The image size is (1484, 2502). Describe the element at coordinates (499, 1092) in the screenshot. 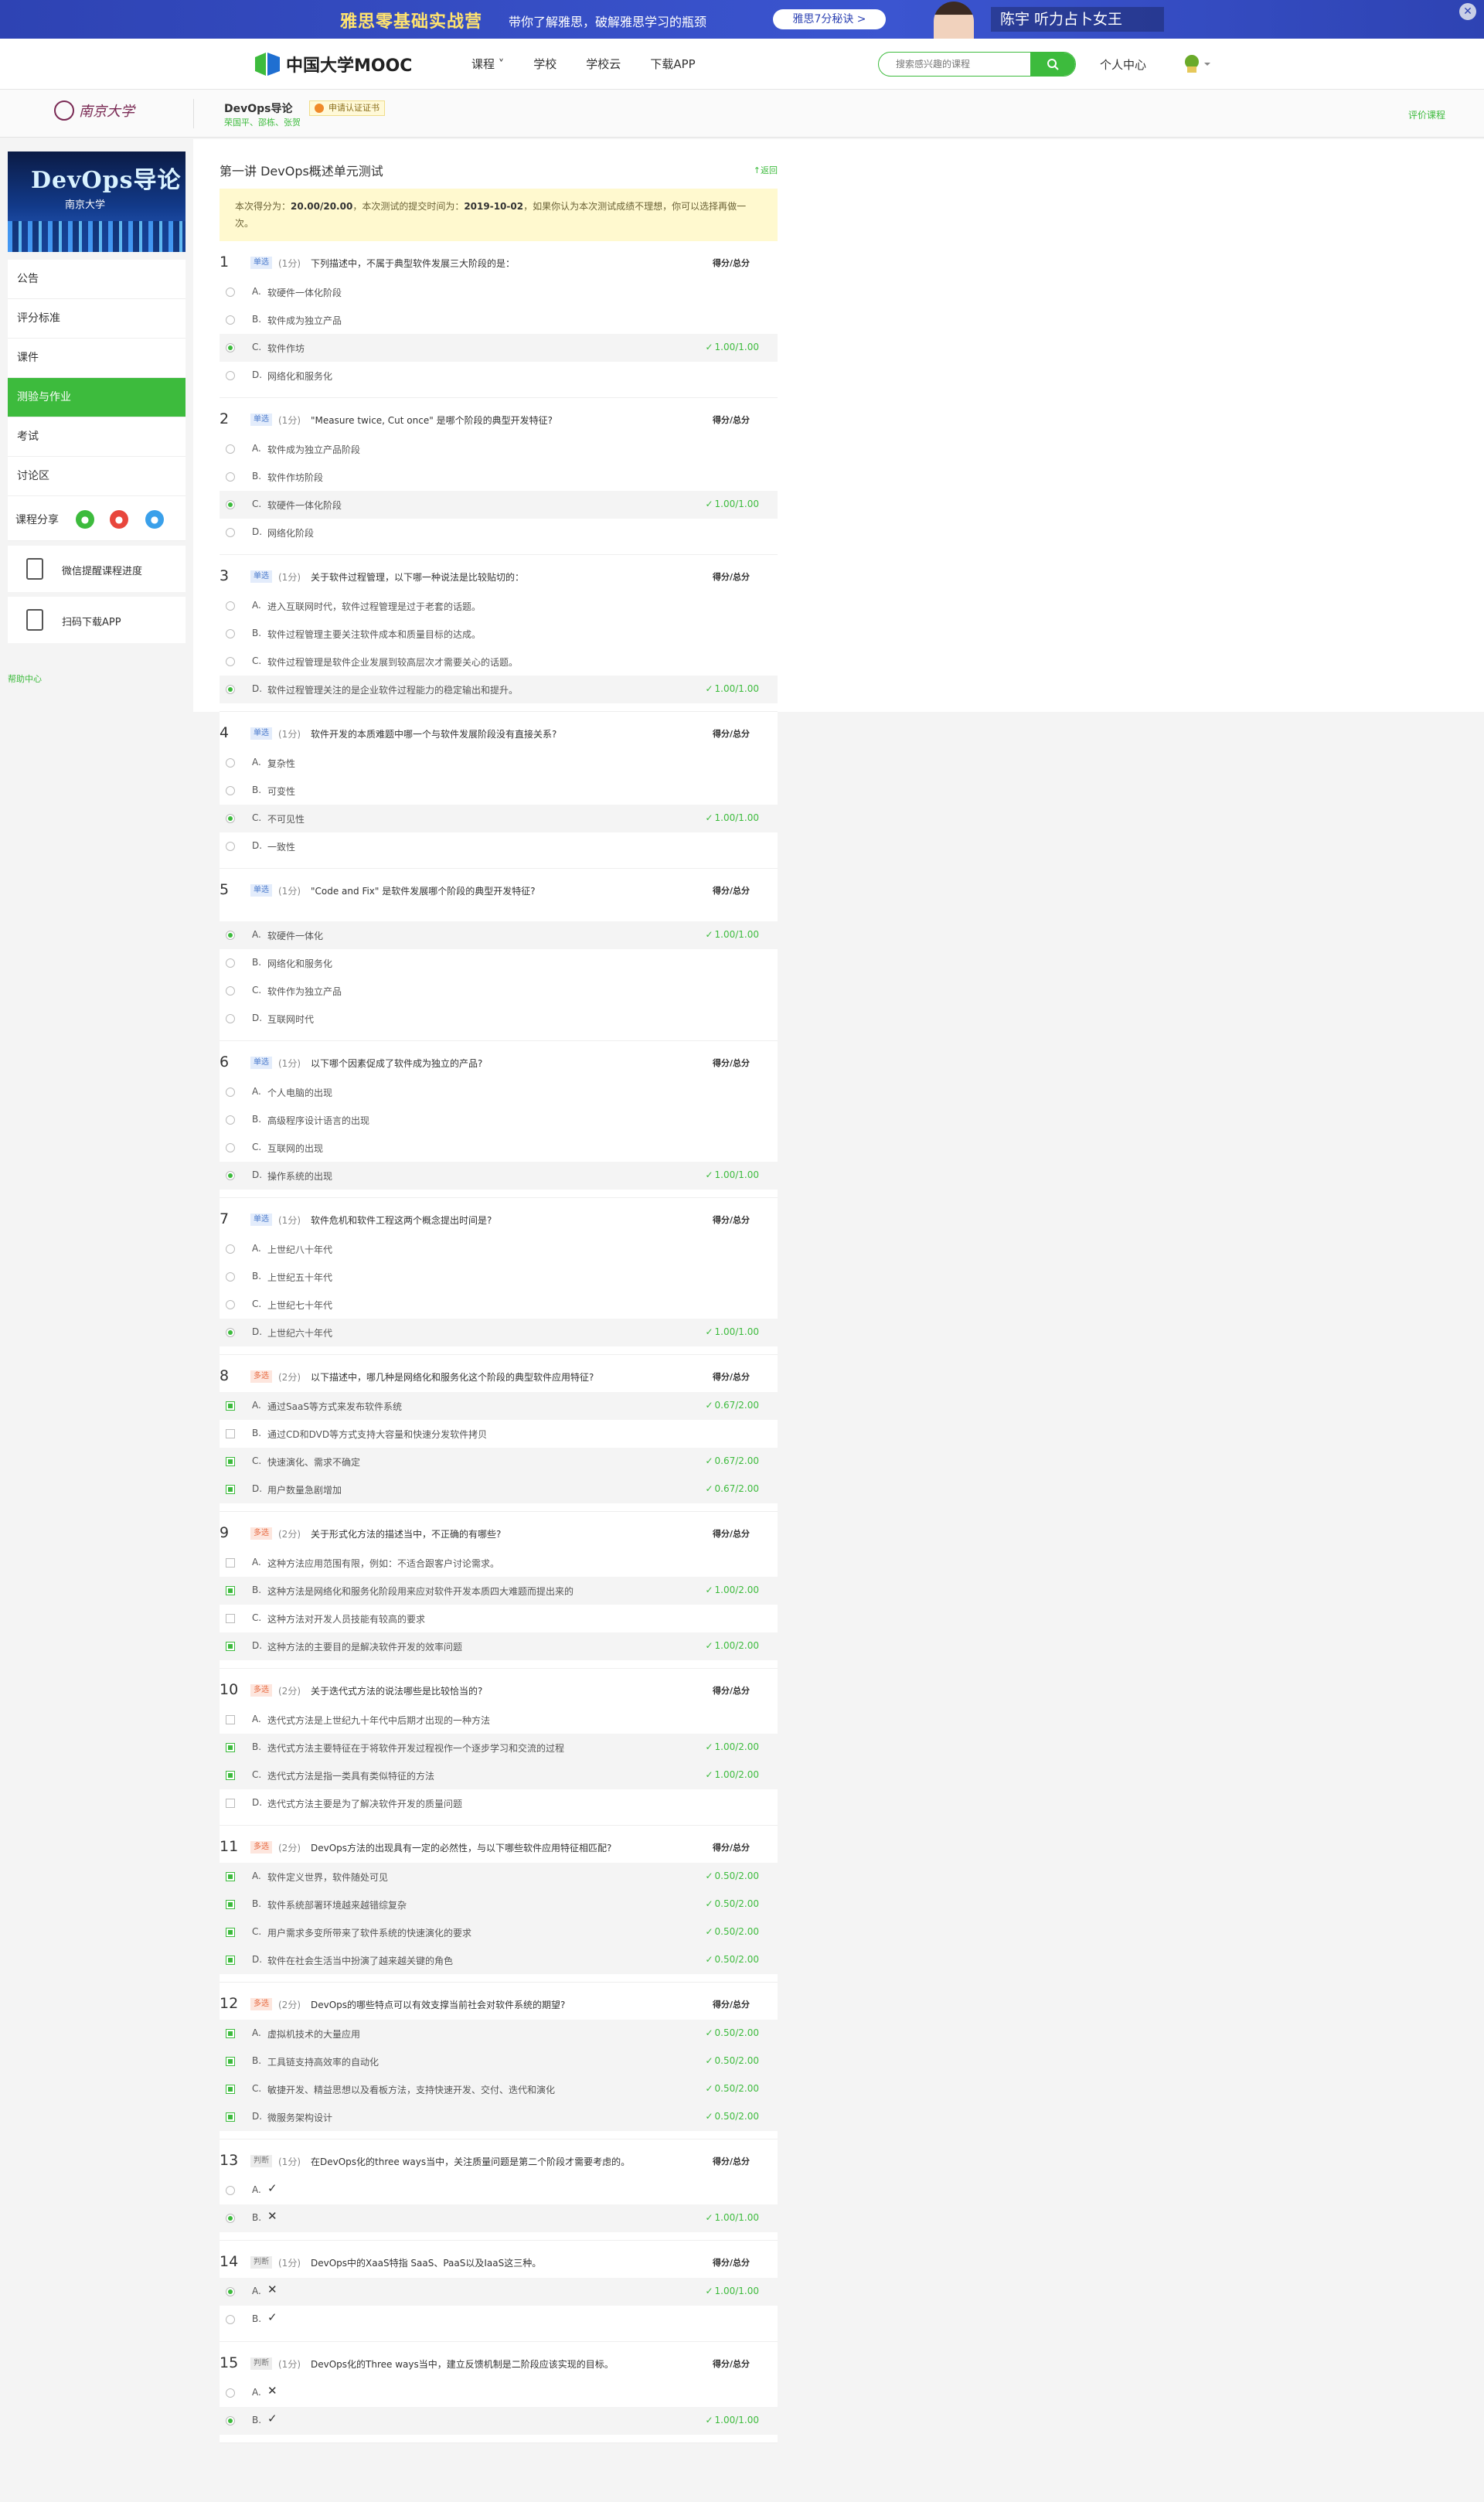

I see `answer-option: A. 个人电脑的出现` at that location.